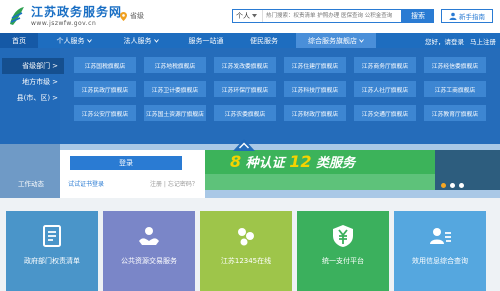 This screenshot has width=500, height=291. Describe the element at coordinates (149, 251) in the screenshot. I see `tile-public-resources: 公共资源交易服务` at that location.